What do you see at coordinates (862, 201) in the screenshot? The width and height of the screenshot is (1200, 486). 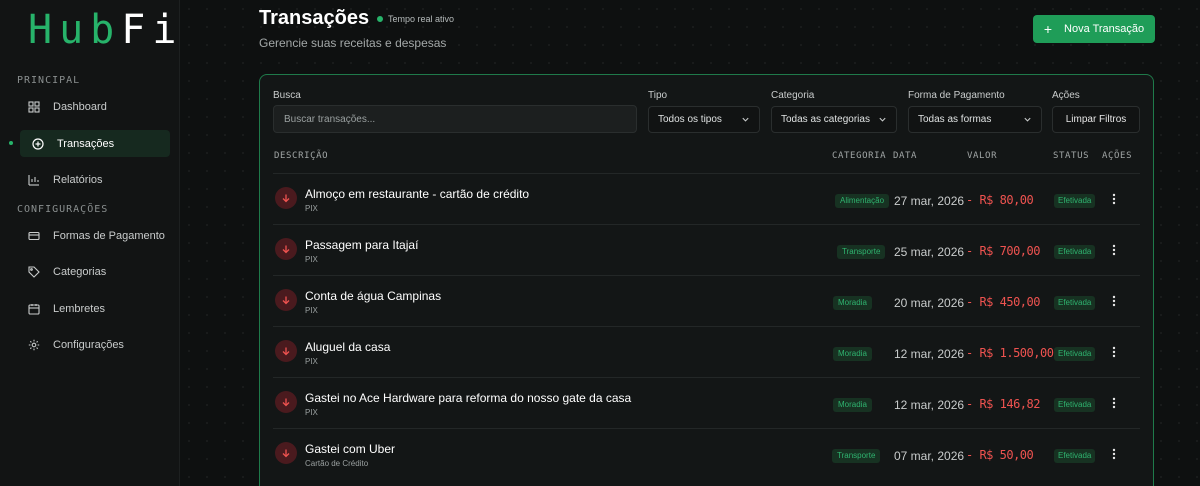 I see `category-badge: Alimentação` at bounding box center [862, 201].